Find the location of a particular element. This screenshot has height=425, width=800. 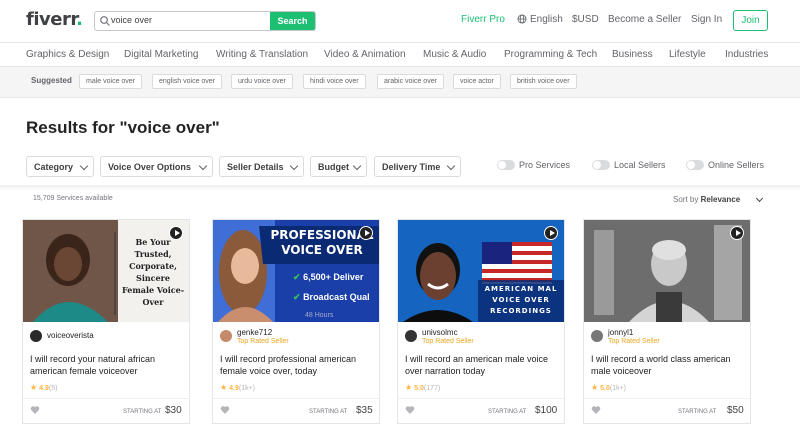

become-seller-link: Become a Seller is located at coordinates (644, 19).